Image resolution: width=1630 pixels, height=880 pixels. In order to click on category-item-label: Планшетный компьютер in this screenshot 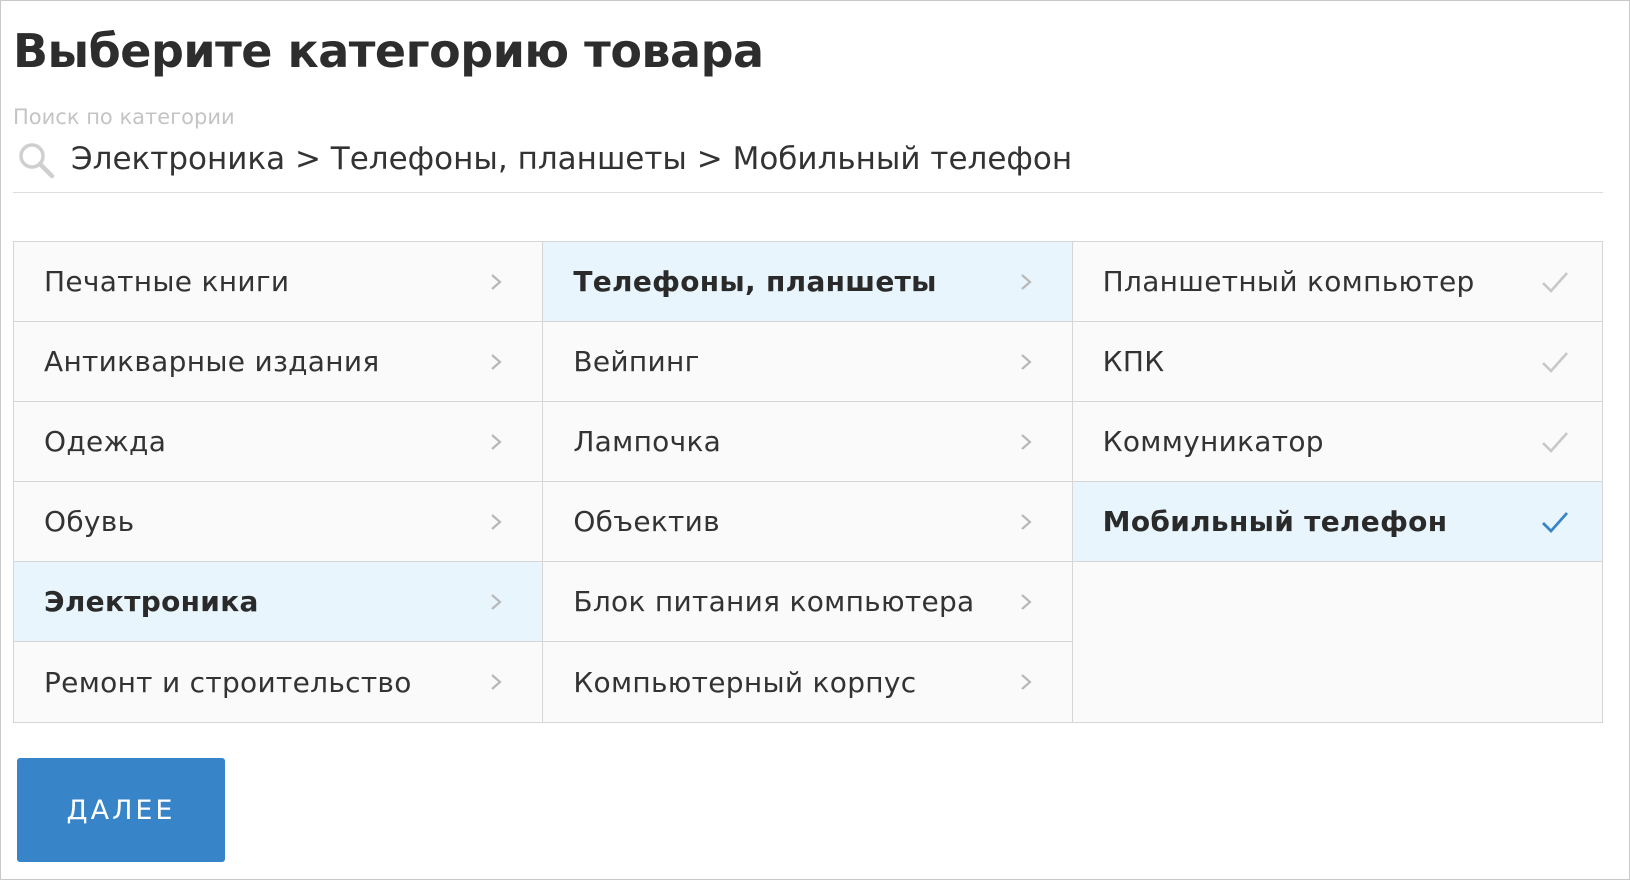, I will do `click(1288, 281)`.